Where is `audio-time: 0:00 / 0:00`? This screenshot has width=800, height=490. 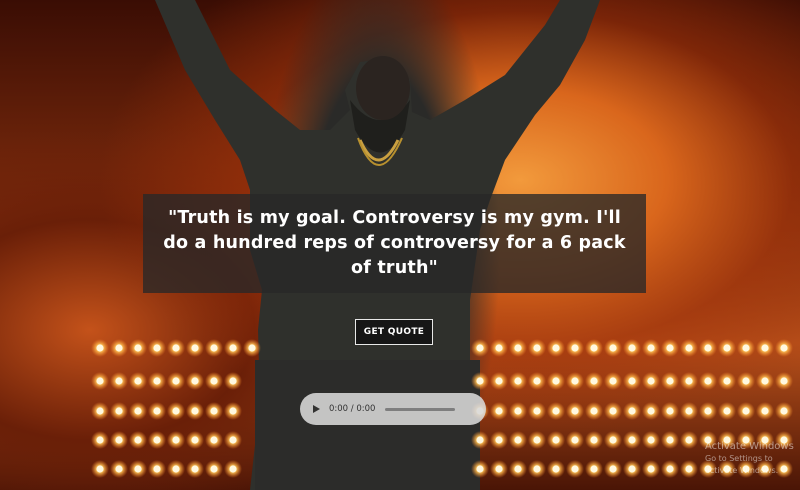 audio-time: 0:00 / 0:00 is located at coordinates (352, 409).